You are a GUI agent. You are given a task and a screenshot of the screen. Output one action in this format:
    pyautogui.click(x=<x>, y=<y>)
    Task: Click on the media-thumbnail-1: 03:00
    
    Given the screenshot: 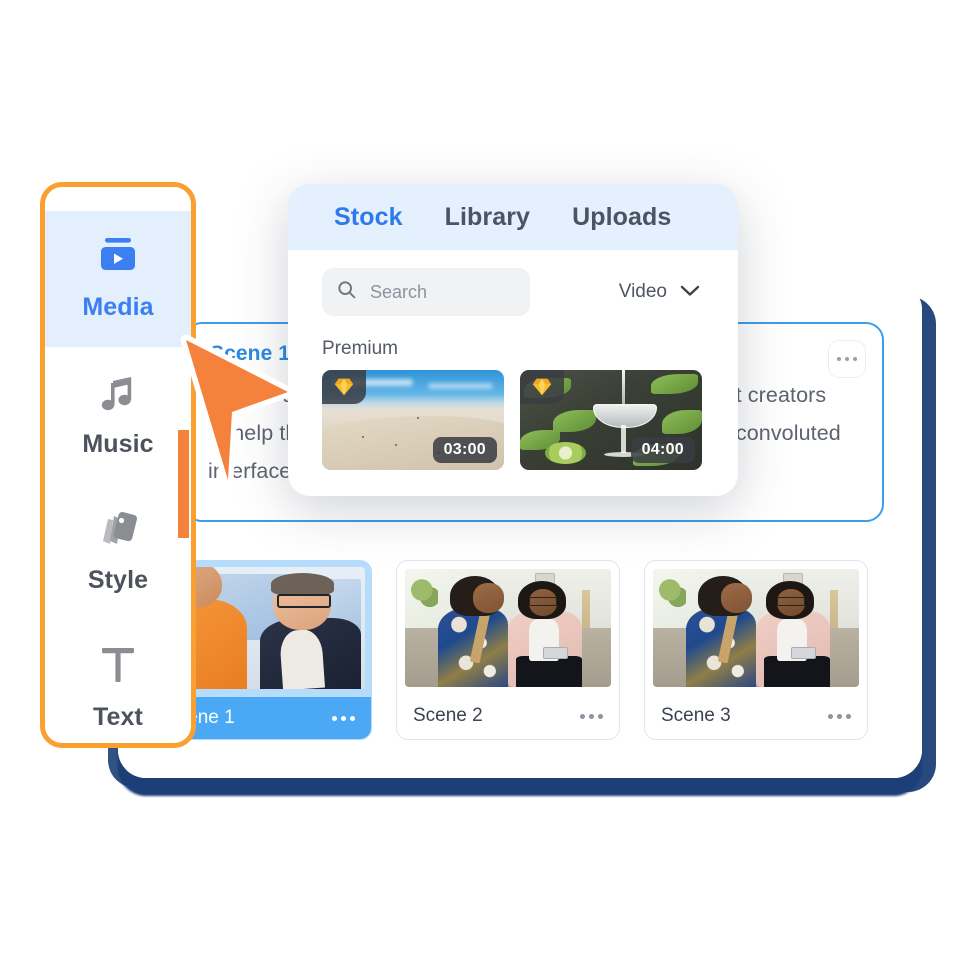 What is the action you would take?
    pyautogui.click(x=413, y=420)
    